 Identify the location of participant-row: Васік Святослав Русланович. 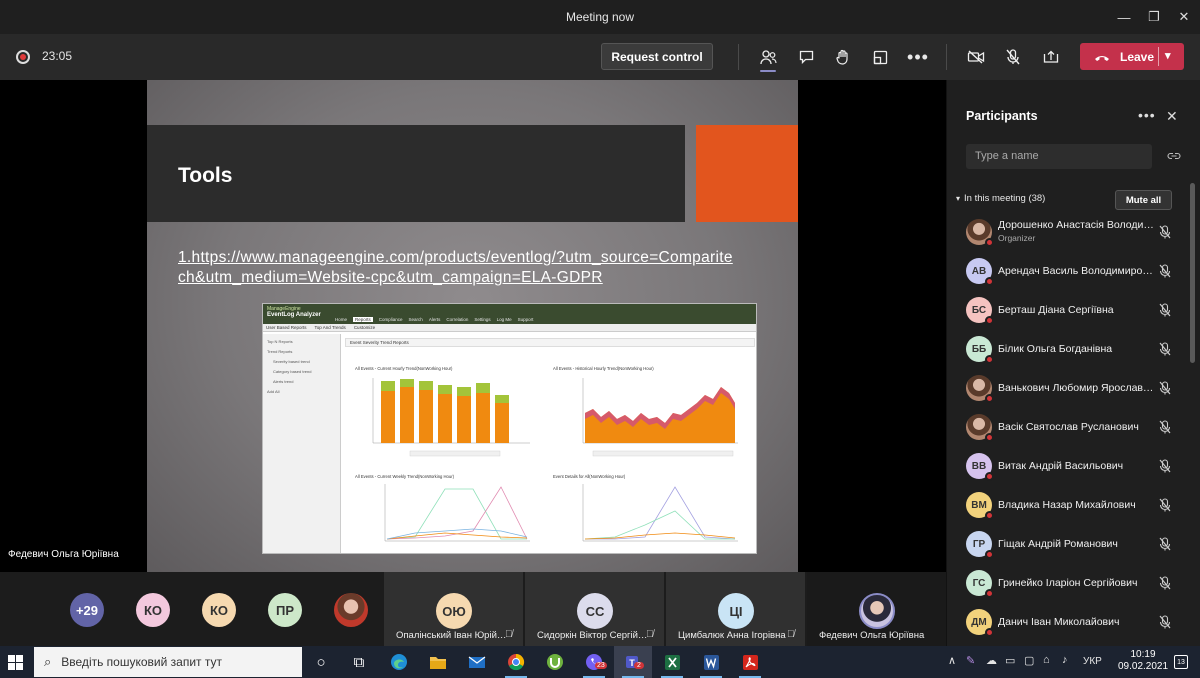
(1067, 427).